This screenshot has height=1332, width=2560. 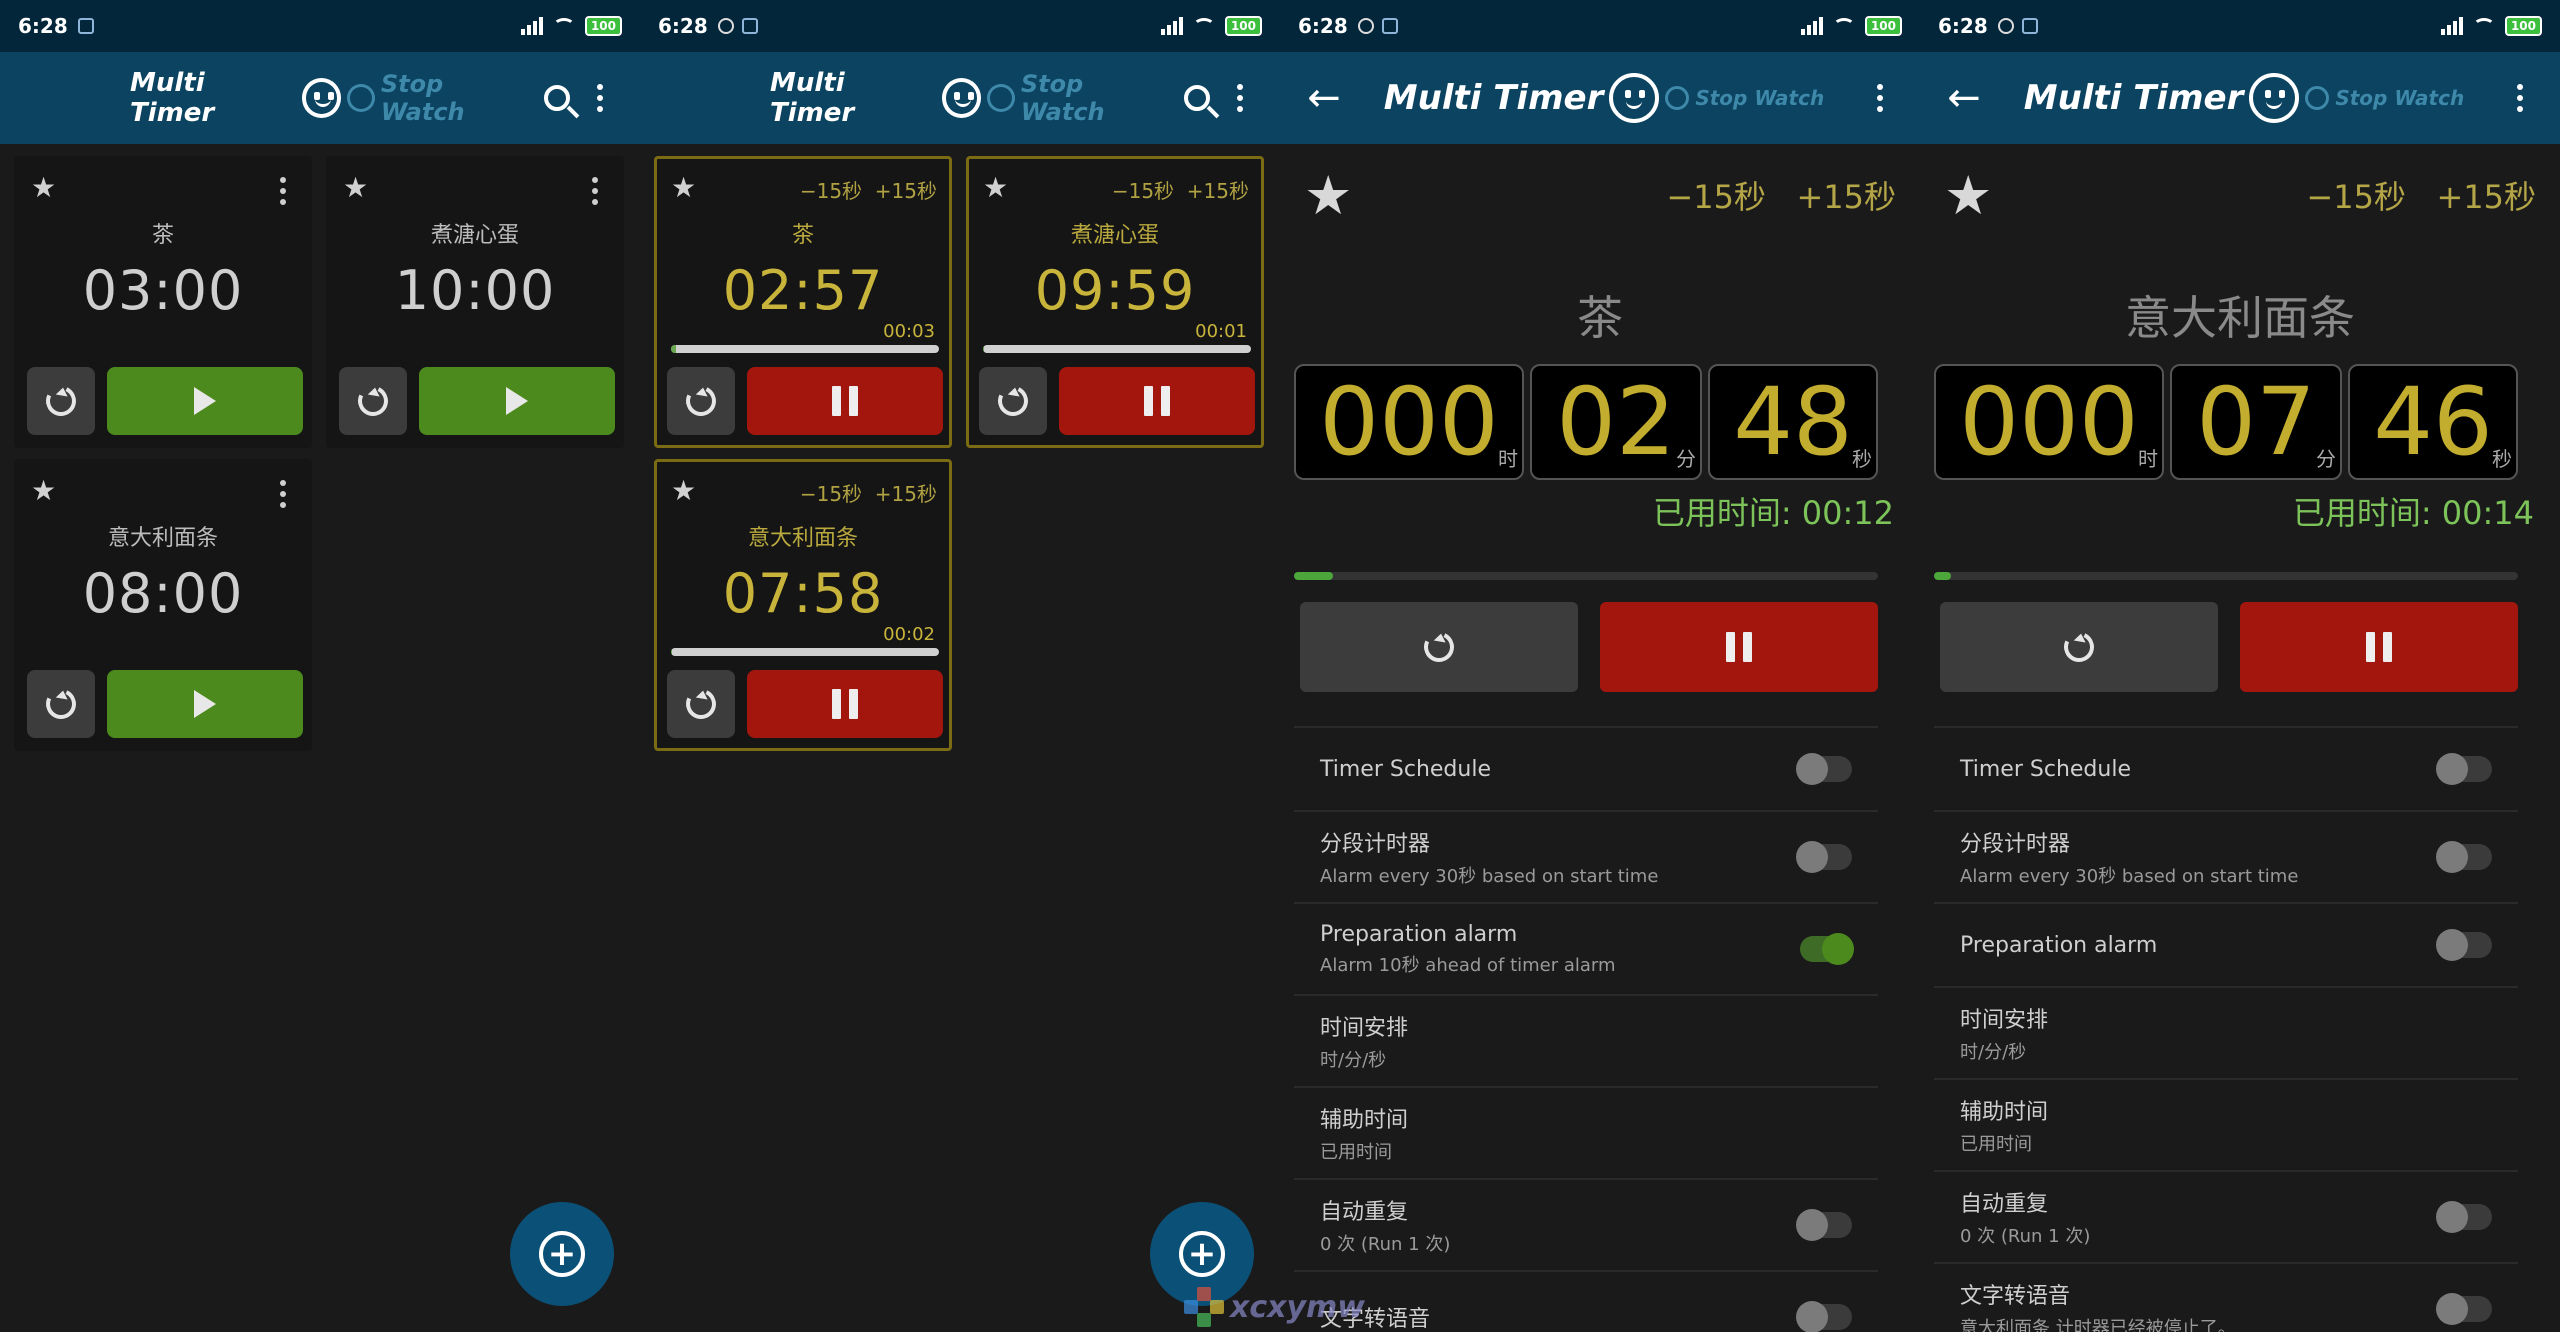 What do you see at coordinates (1793, 422) in the screenshot?
I see `seconds-box: 48 秒` at bounding box center [1793, 422].